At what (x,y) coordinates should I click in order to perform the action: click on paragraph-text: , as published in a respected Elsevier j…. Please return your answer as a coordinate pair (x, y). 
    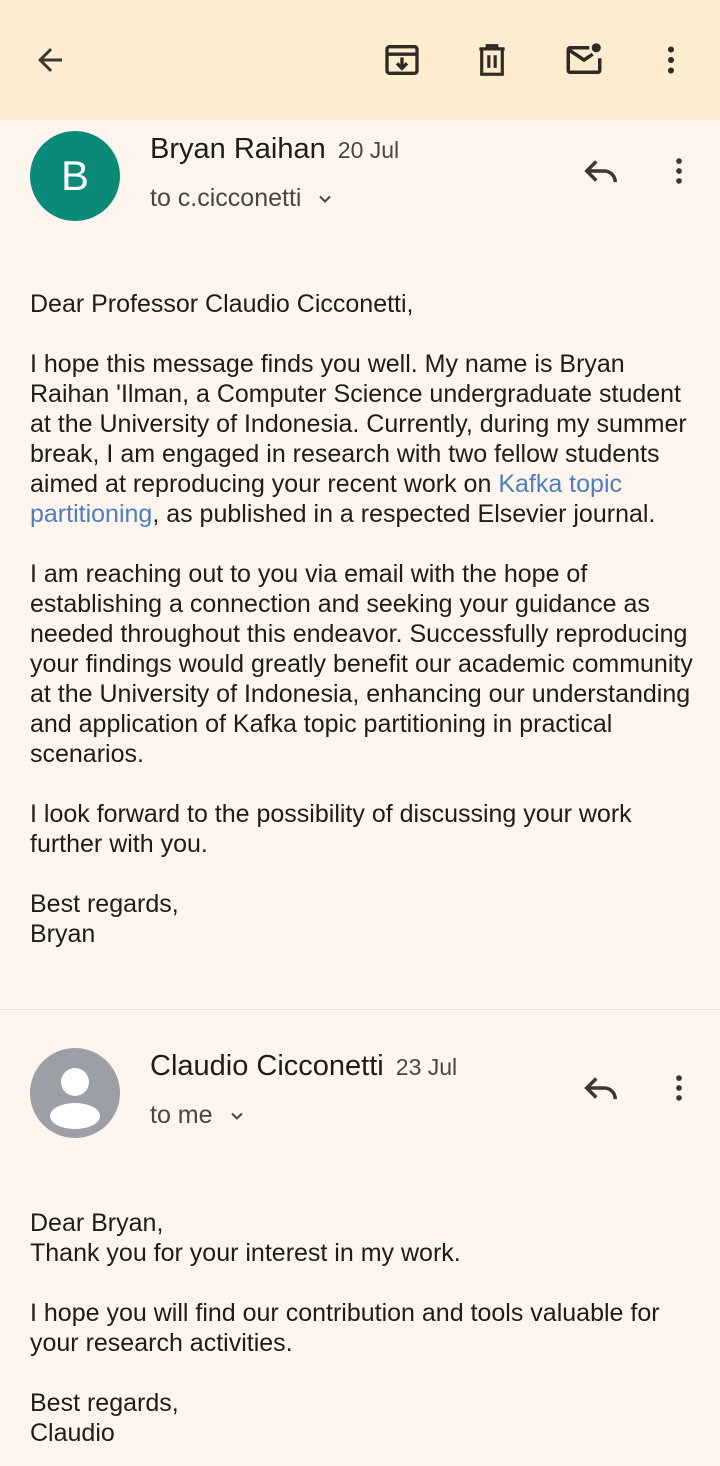
    Looking at the image, I should click on (404, 514).